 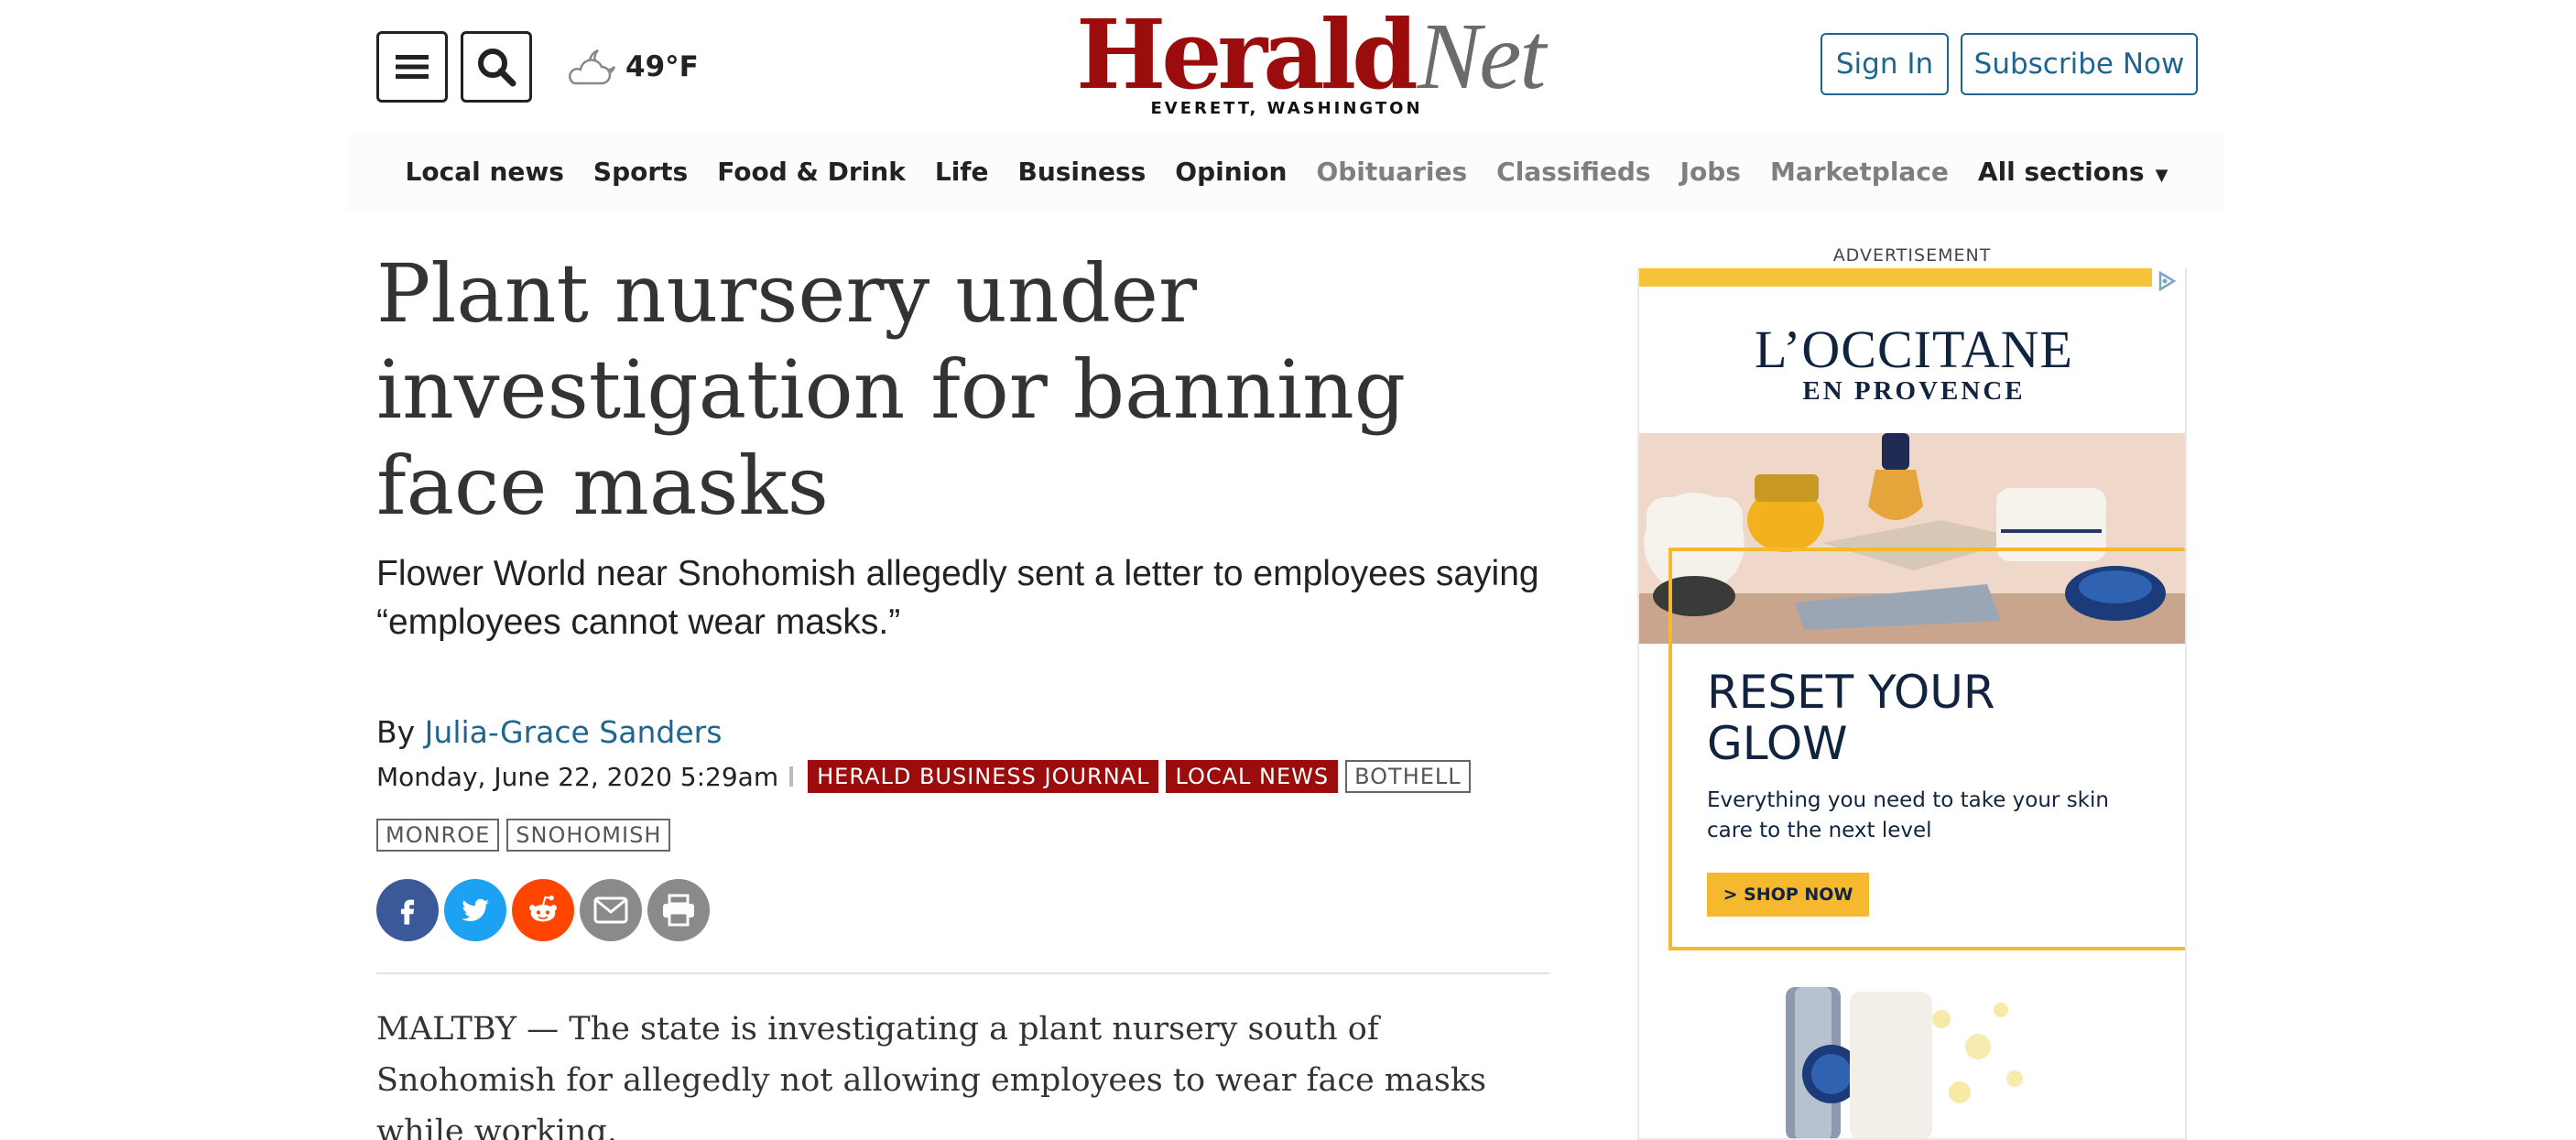 What do you see at coordinates (592, 67) in the screenshot?
I see `partly-cloudy-night-icon` at bounding box center [592, 67].